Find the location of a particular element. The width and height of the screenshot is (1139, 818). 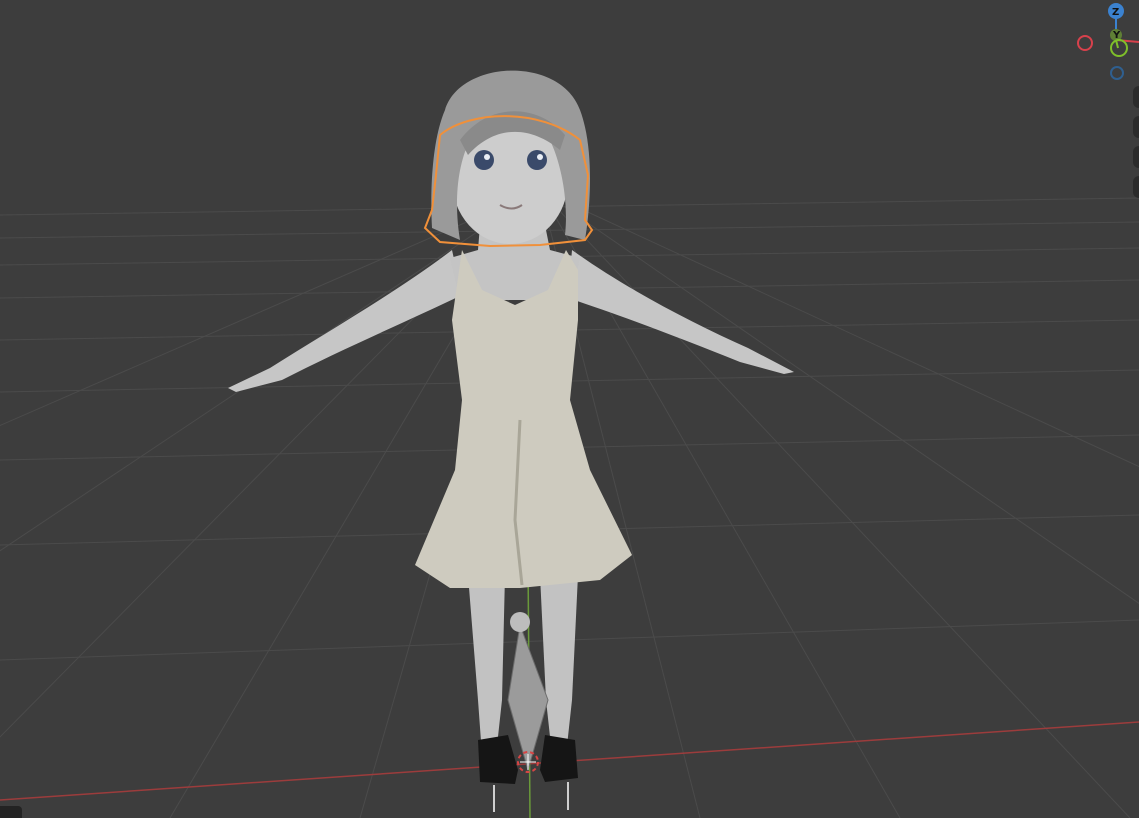

camera-view-button is located at coordinates (1136, 157).